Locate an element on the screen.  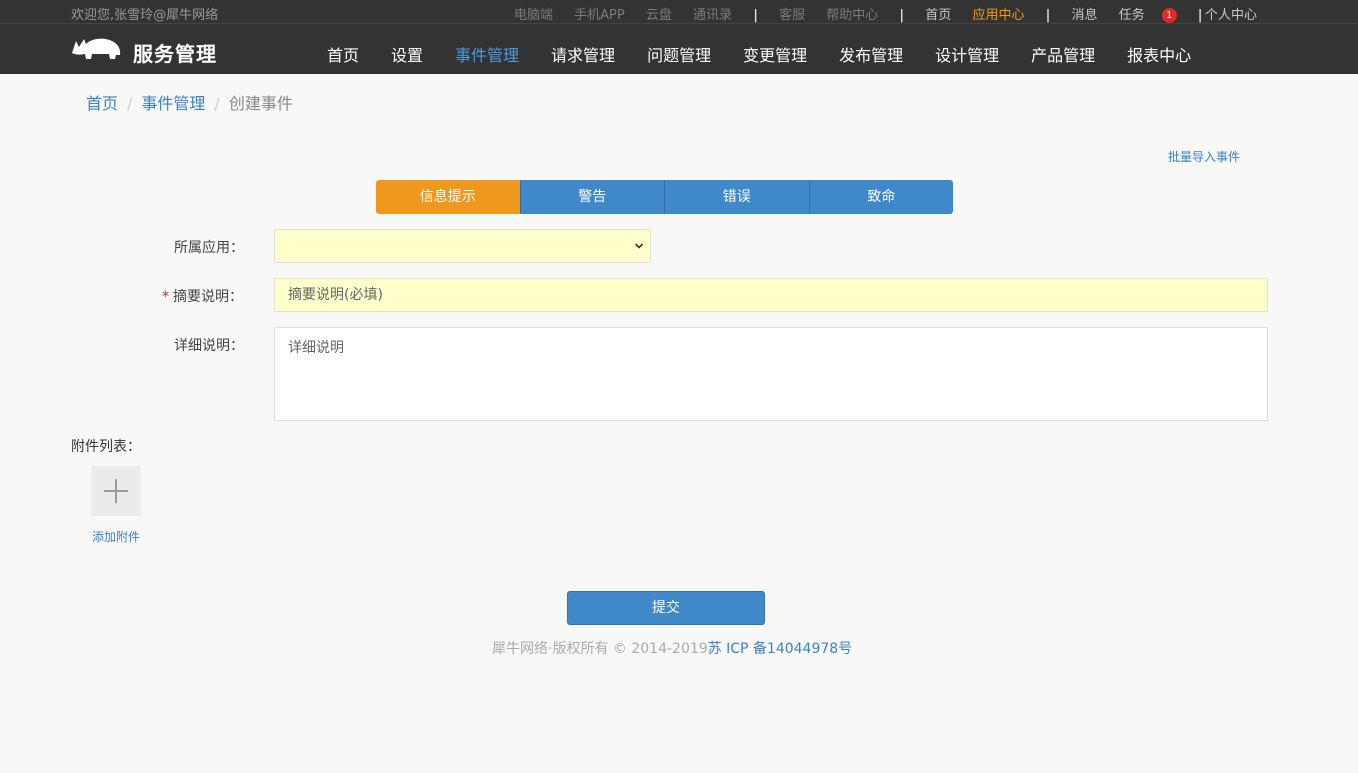
tasks-badge: 1 is located at coordinates (1169, 15).